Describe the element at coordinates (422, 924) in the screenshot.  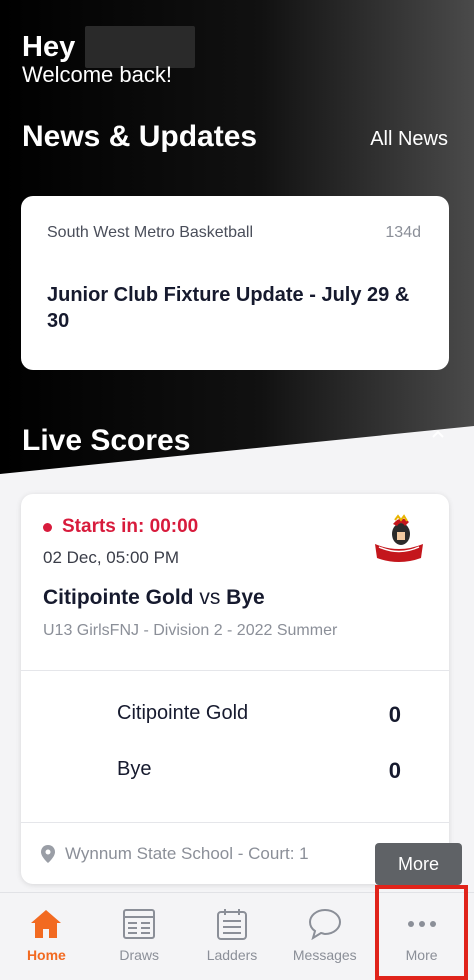
I see `more-dots-icon` at that location.